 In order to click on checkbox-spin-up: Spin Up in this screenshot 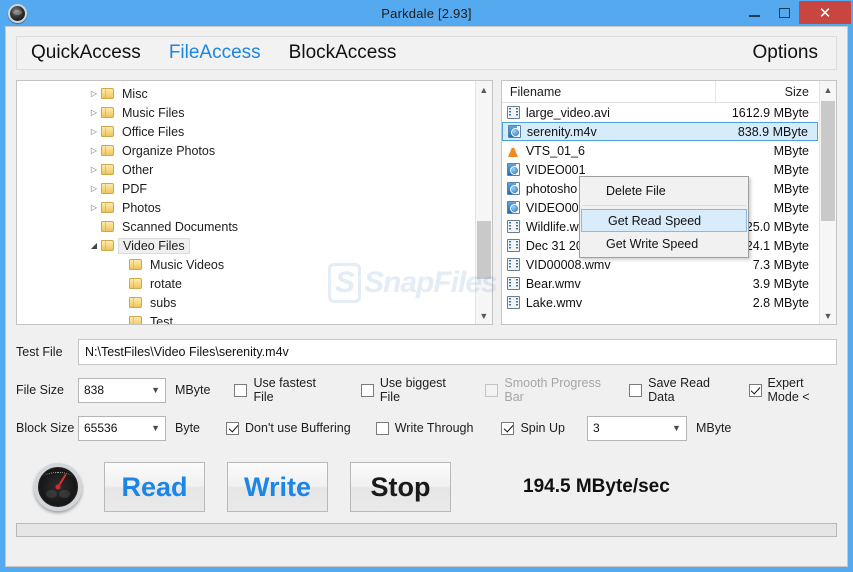, I will do `click(533, 428)`.